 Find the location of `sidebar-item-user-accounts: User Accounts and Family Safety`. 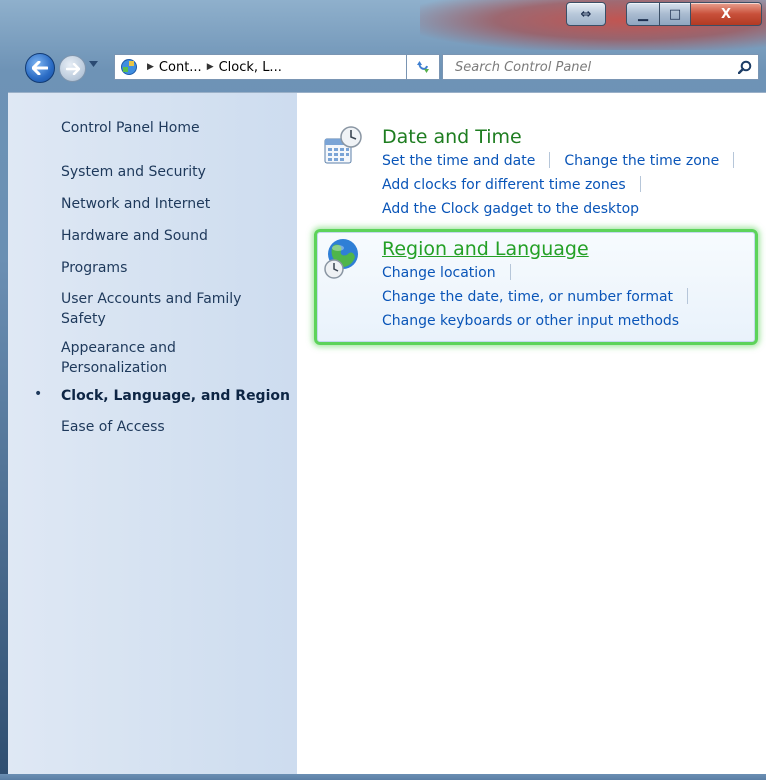

sidebar-item-user-accounts: User Accounts and Family Safety is located at coordinates (161, 309).